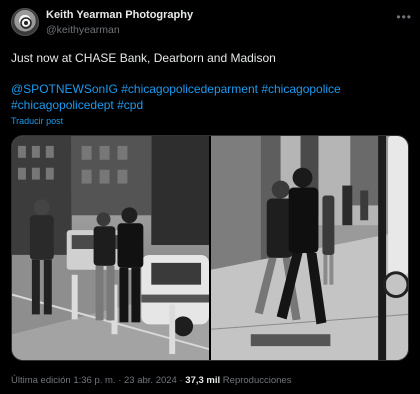 The height and width of the screenshot is (394, 420). What do you see at coordinates (119, 15) in the screenshot?
I see `display-name: Keith Yearman Photography` at bounding box center [119, 15].